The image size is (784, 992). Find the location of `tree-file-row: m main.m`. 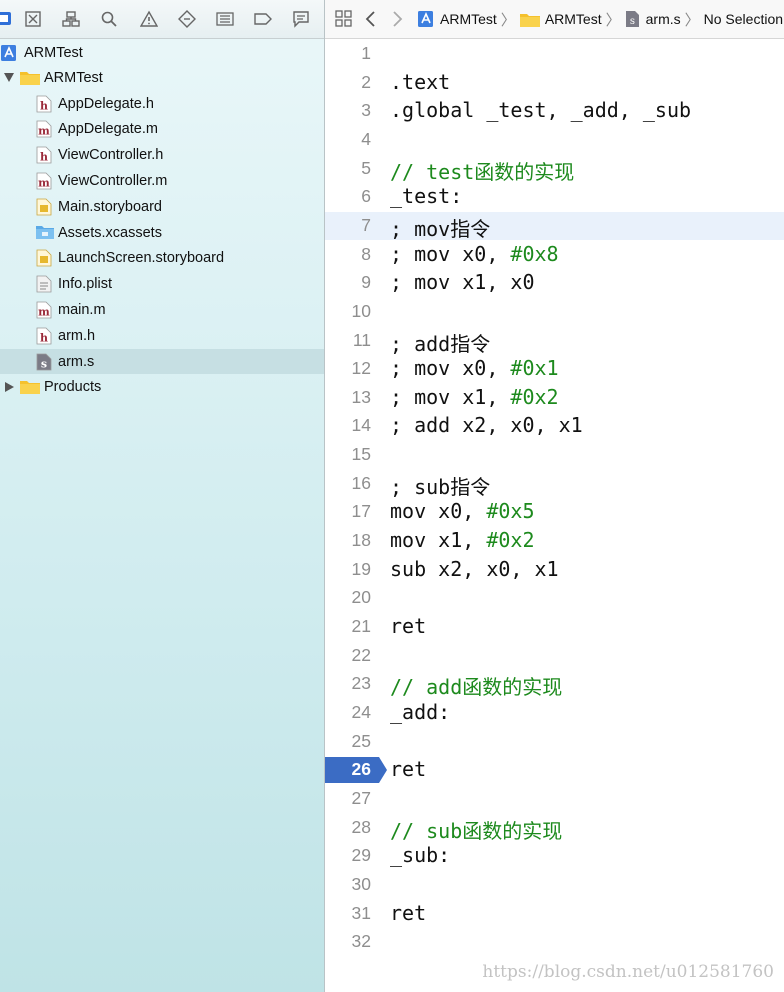

tree-file-row: m main.m is located at coordinates (162, 309).